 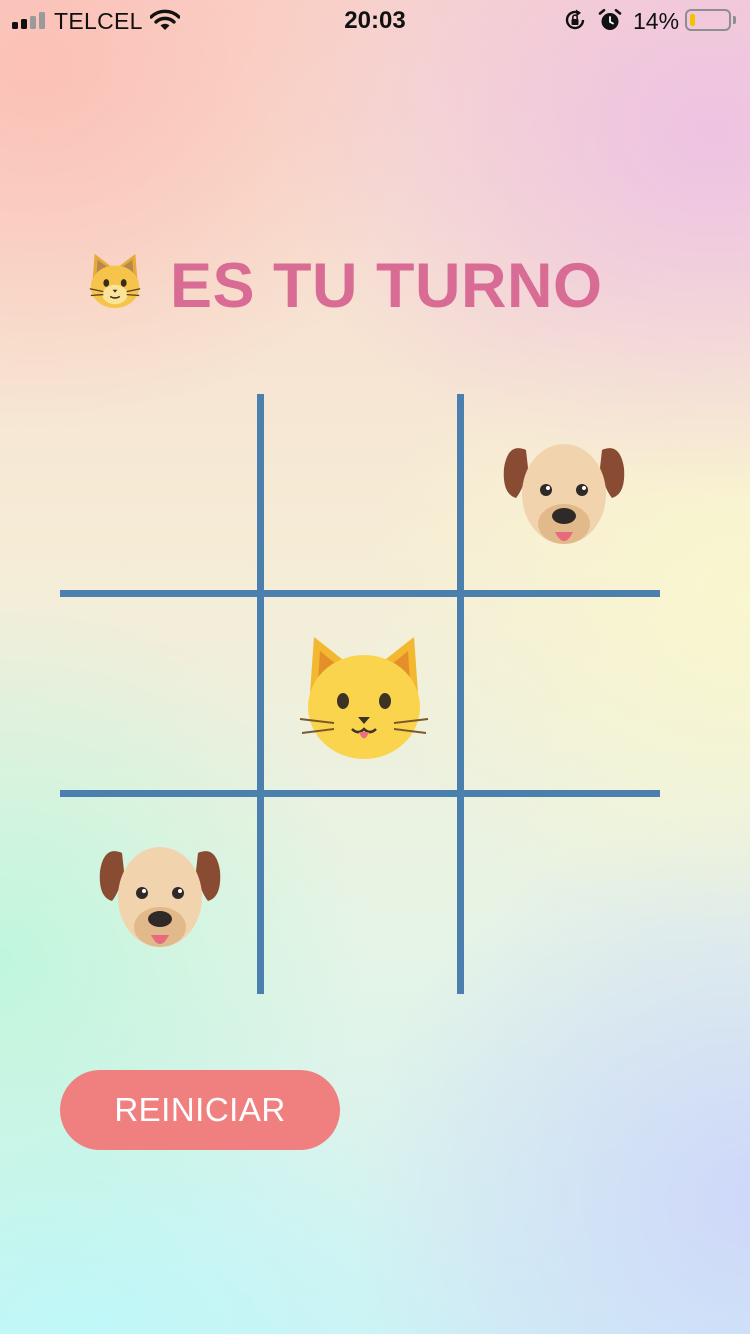 What do you see at coordinates (575, 19) in the screenshot?
I see `rotation-lock-icon` at bounding box center [575, 19].